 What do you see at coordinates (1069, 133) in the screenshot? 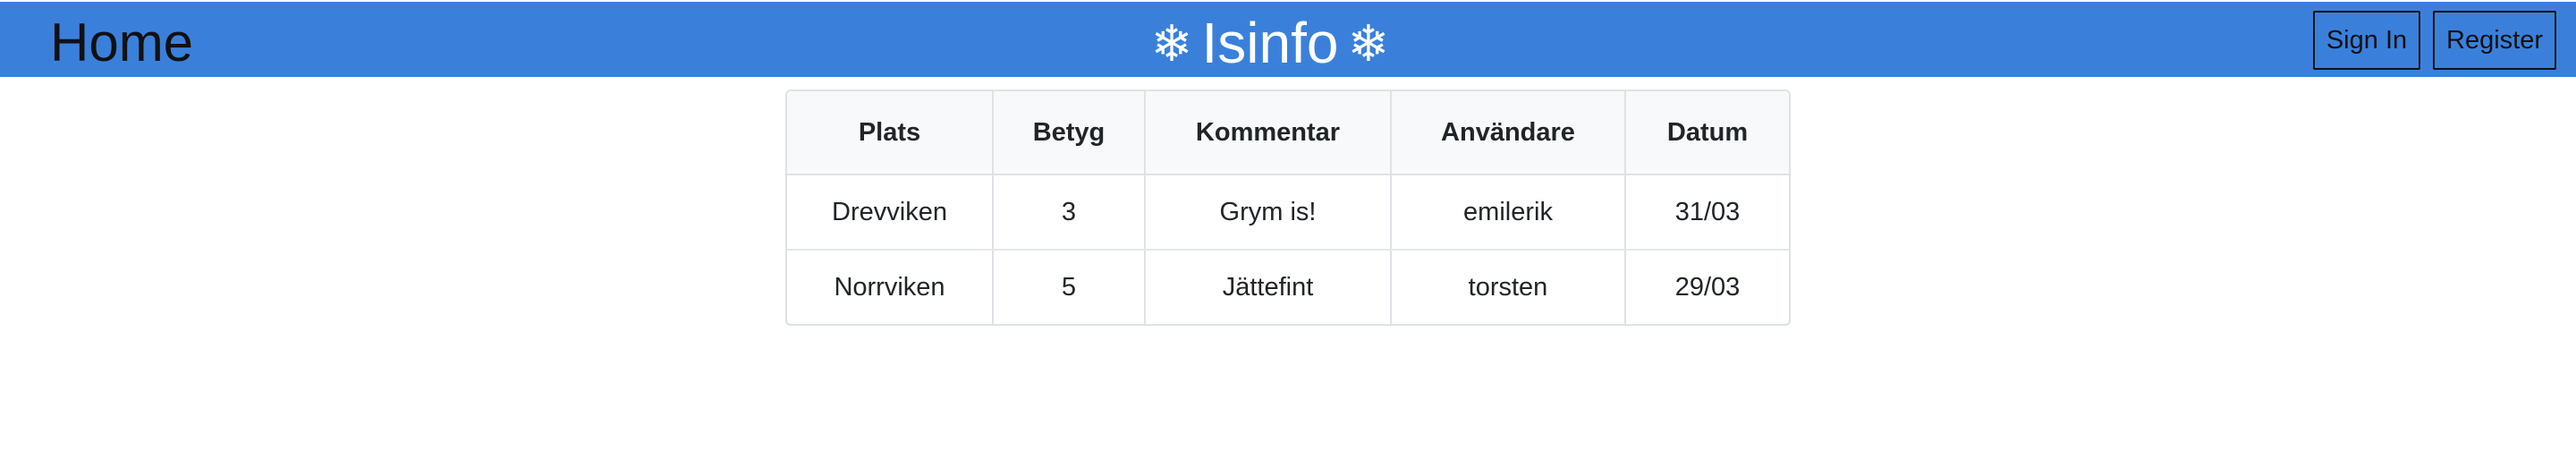
I see `column-header-betyg: Betyg` at bounding box center [1069, 133].